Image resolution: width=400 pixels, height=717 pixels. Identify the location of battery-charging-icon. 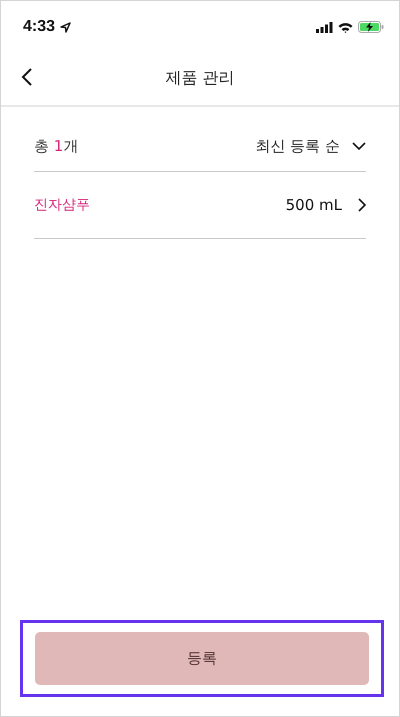
(371, 27).